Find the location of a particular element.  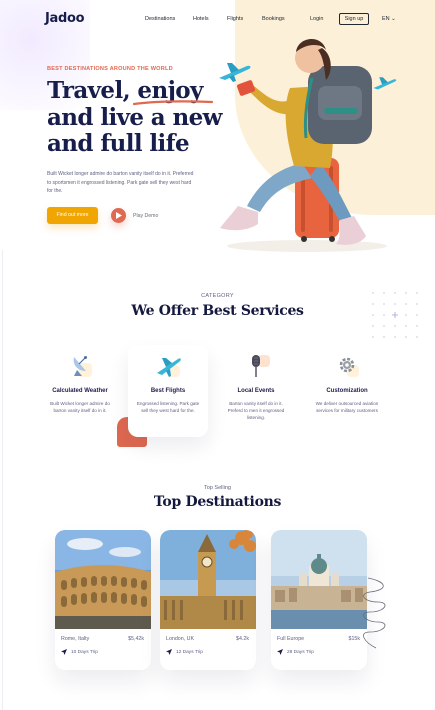

signup-button: Sign up is located at coordinates (354, 19).